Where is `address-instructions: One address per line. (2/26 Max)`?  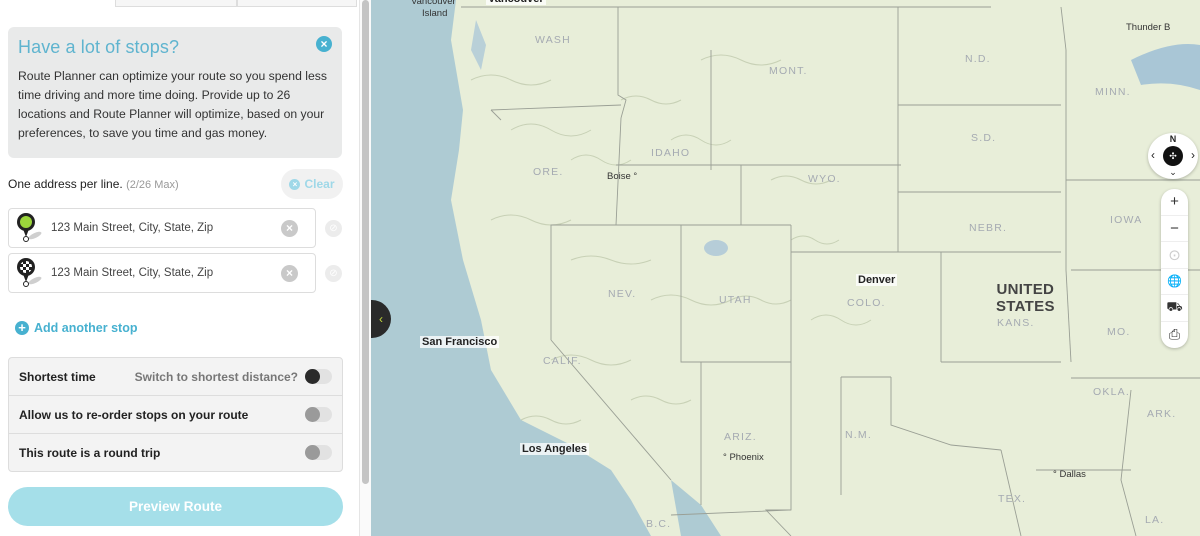
address-instructions: One address per line. (2/26 Max) is located at coordinates (93, 184).